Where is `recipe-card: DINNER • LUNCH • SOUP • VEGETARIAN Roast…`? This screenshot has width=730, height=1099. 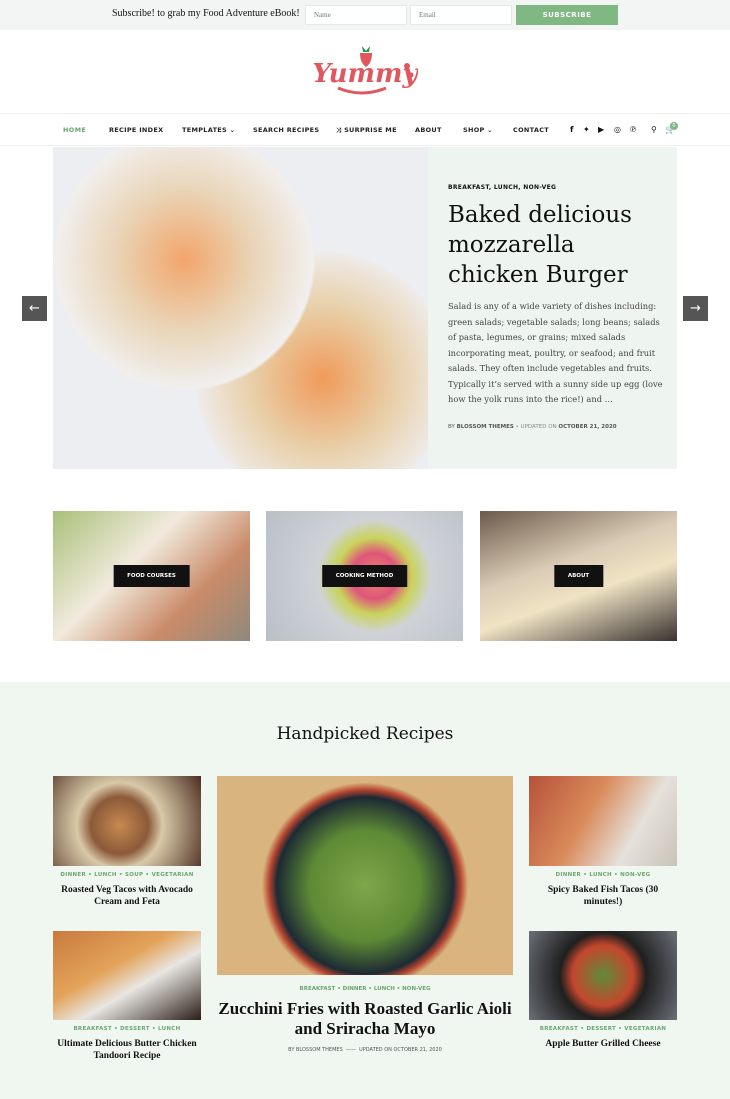 recipe-card: DINNER • LUNCH • SOUP • VEGETARIAN Roast… is located at coordinates (127, 842).